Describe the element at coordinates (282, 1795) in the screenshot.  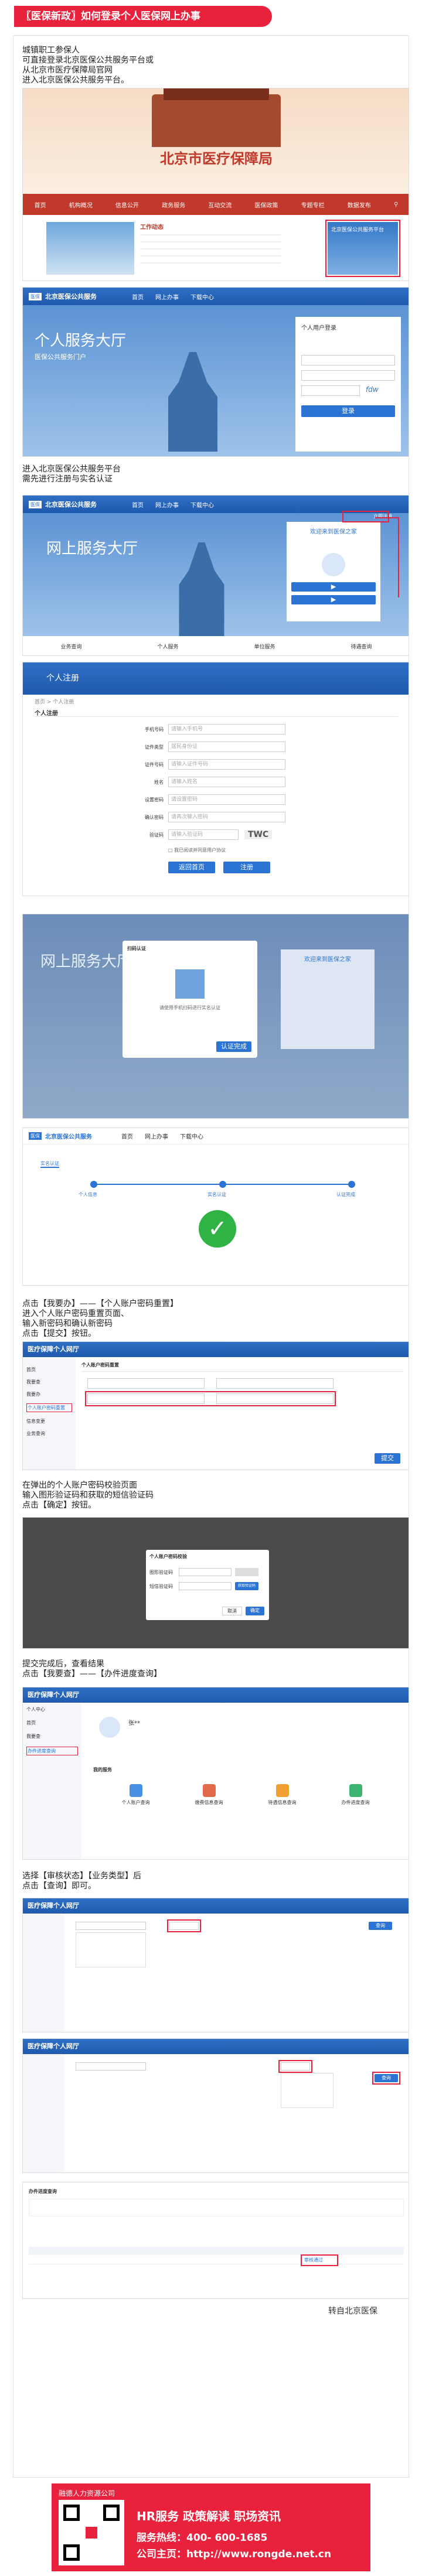
I see `service-item: 待遇信息查询` at that location.